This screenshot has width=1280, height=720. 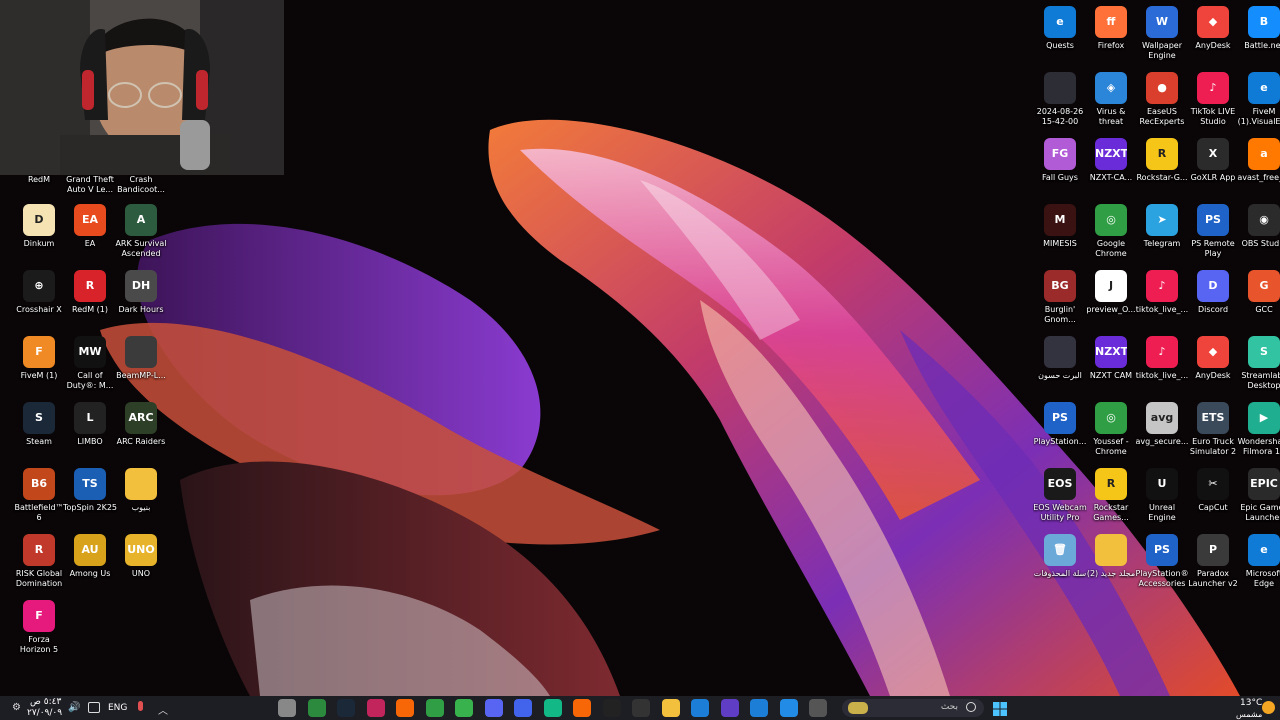 I want to click on discord-icon, so click(x=493, y=708).